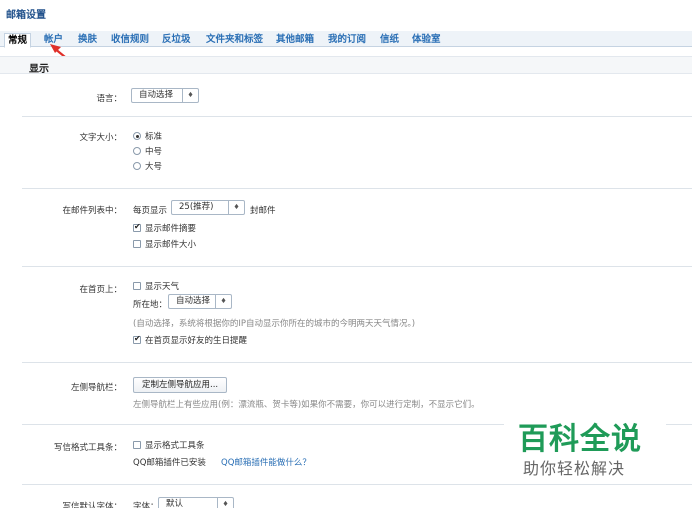  What do you see at coordinates (263, 211) in the screenshot?
I see `per-page-suffix: 封邮件` at bounding box center [263, 211].